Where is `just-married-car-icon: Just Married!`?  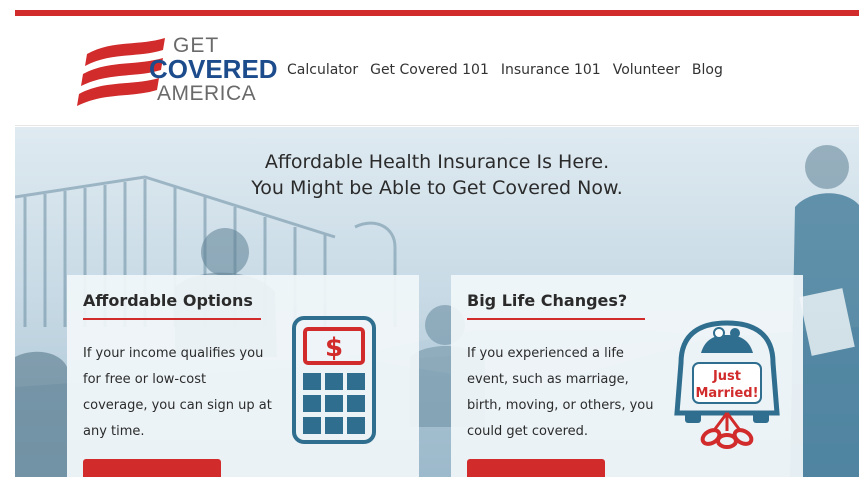 just-married-car-icon: Just Married! is located at coordinates (727, 384).